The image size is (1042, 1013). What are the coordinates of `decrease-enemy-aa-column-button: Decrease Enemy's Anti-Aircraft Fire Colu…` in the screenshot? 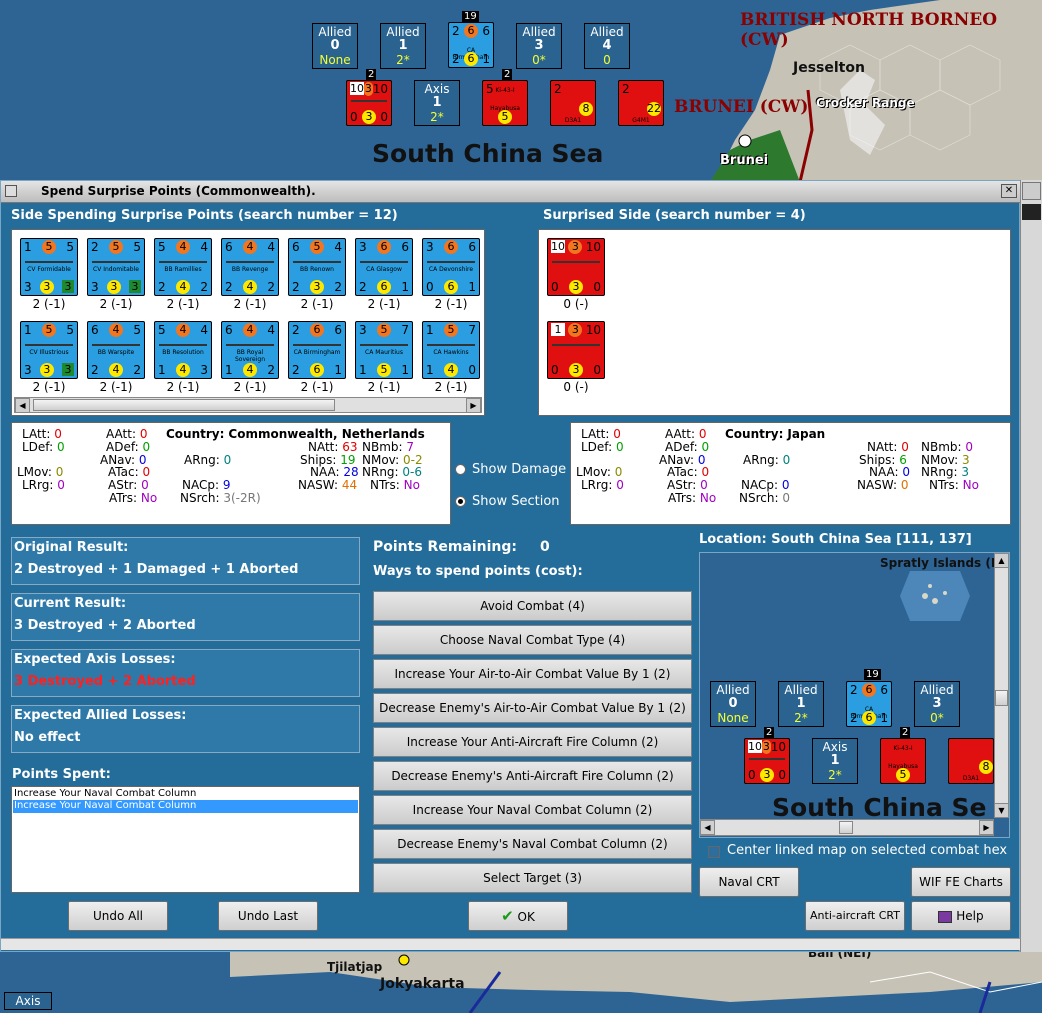 It's located at (532, 776).